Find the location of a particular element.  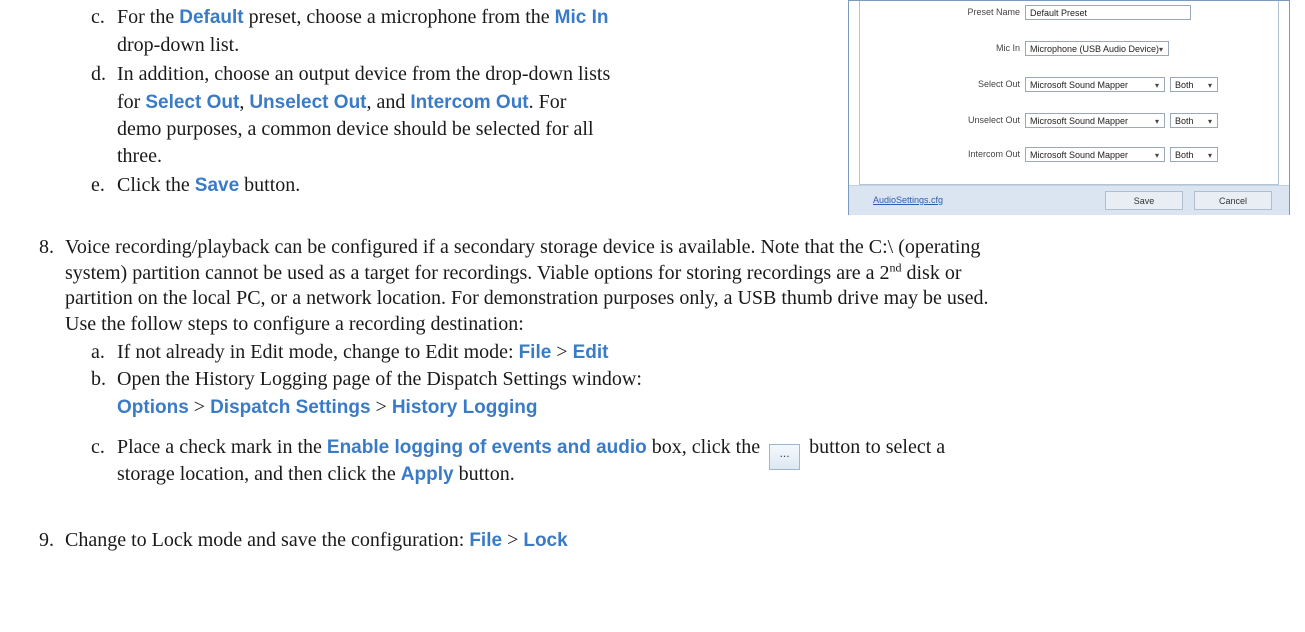

preset-name-label: Preset Name is located at coordinates (993, 12).